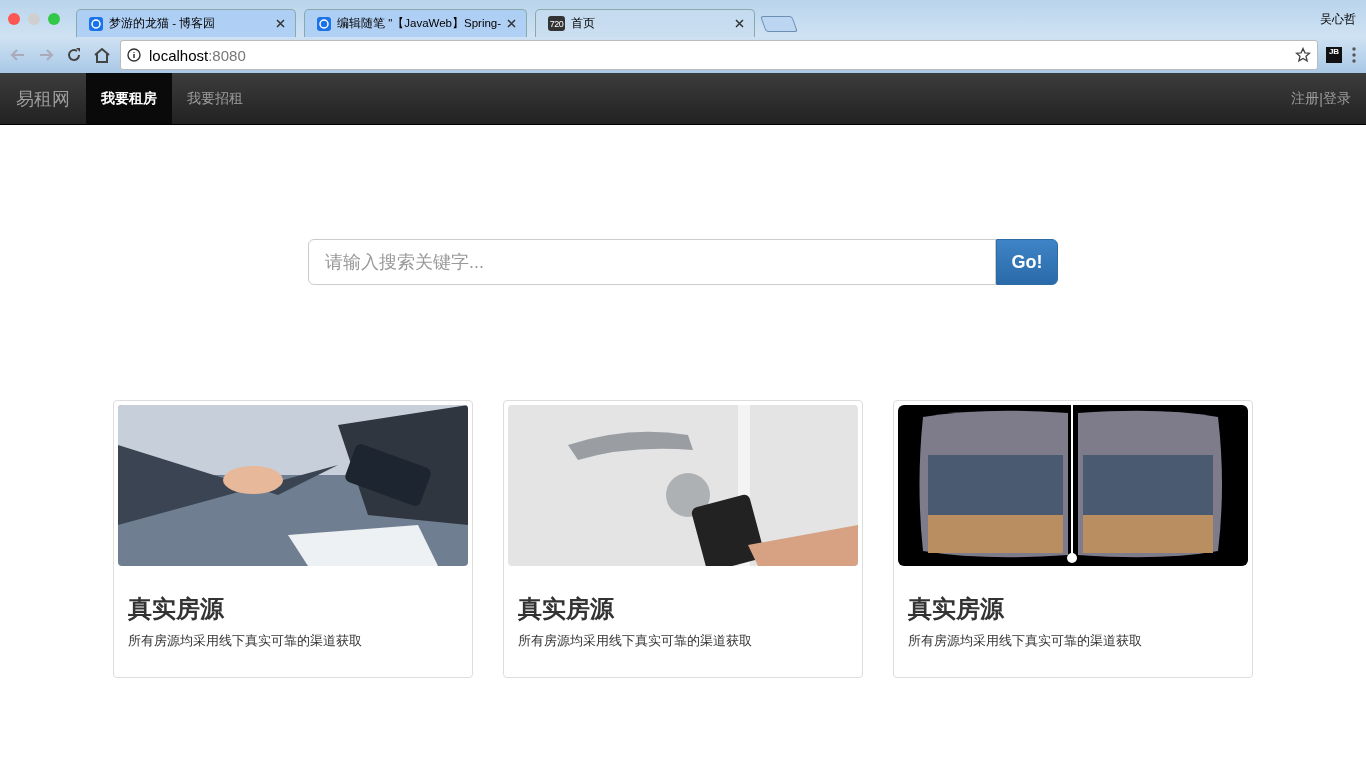  I want to click on nav-tab: 我要租房, so click(129, 98).